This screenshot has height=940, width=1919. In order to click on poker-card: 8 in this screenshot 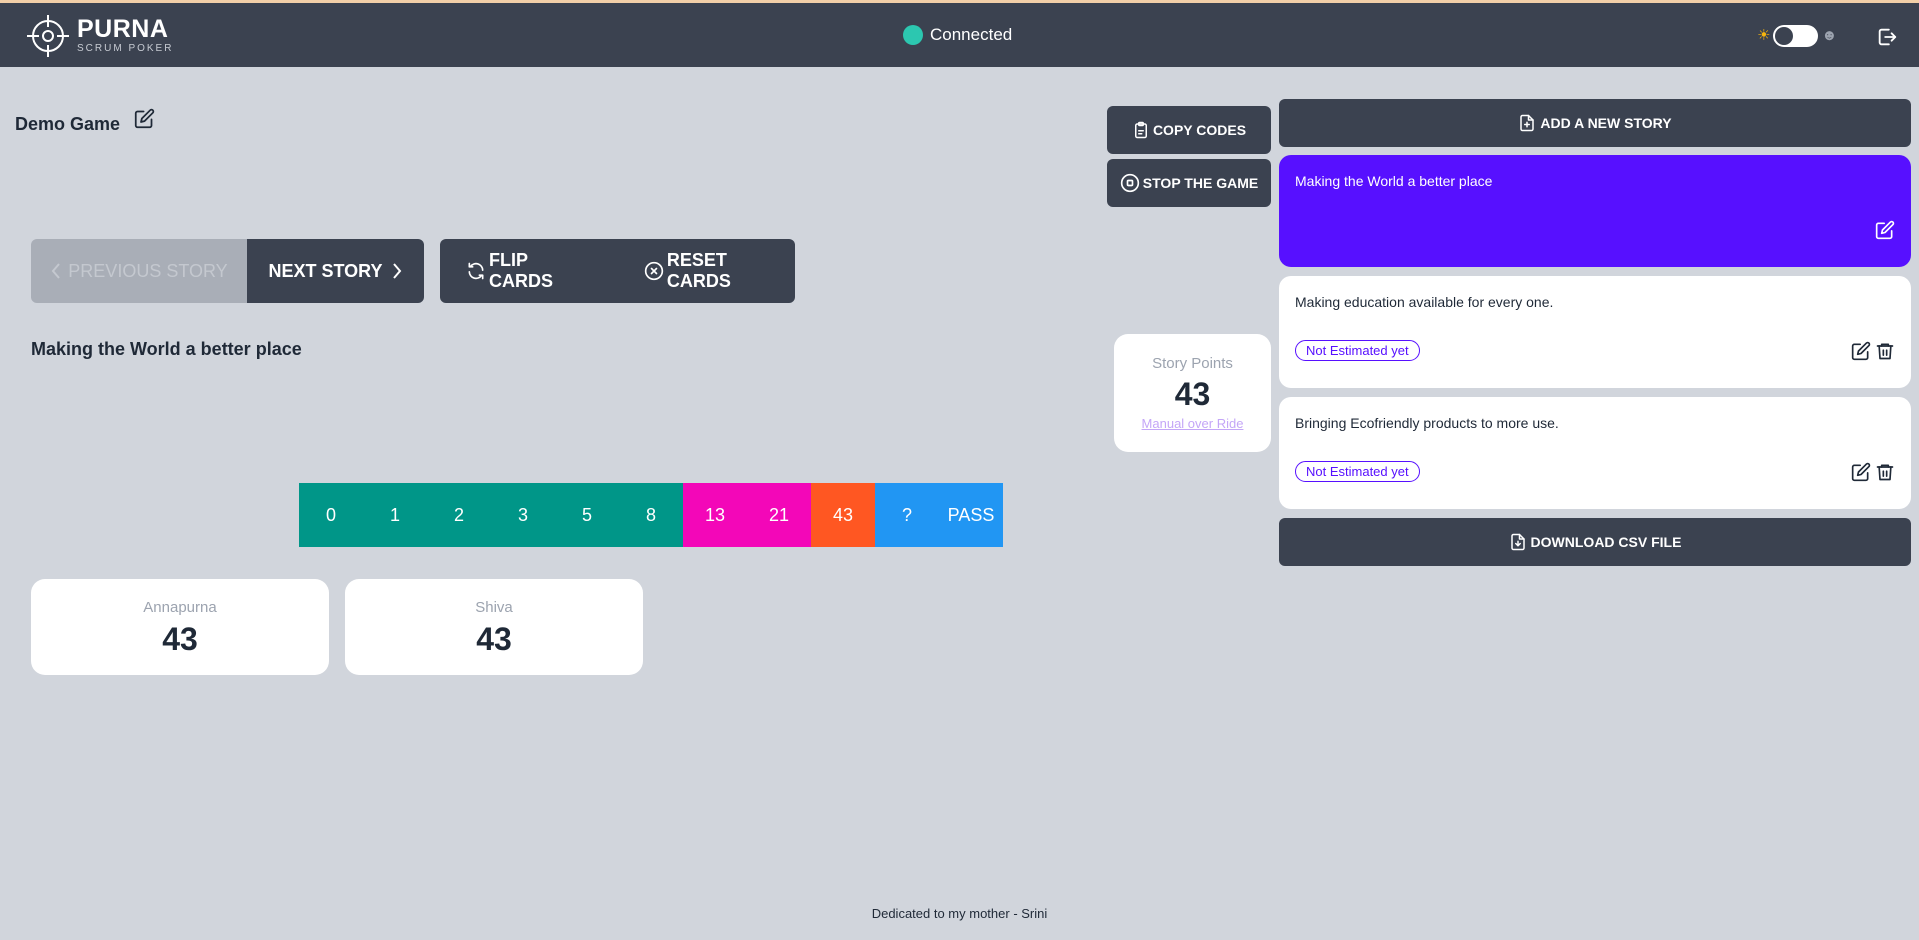, I will do `click(651, 515)`.